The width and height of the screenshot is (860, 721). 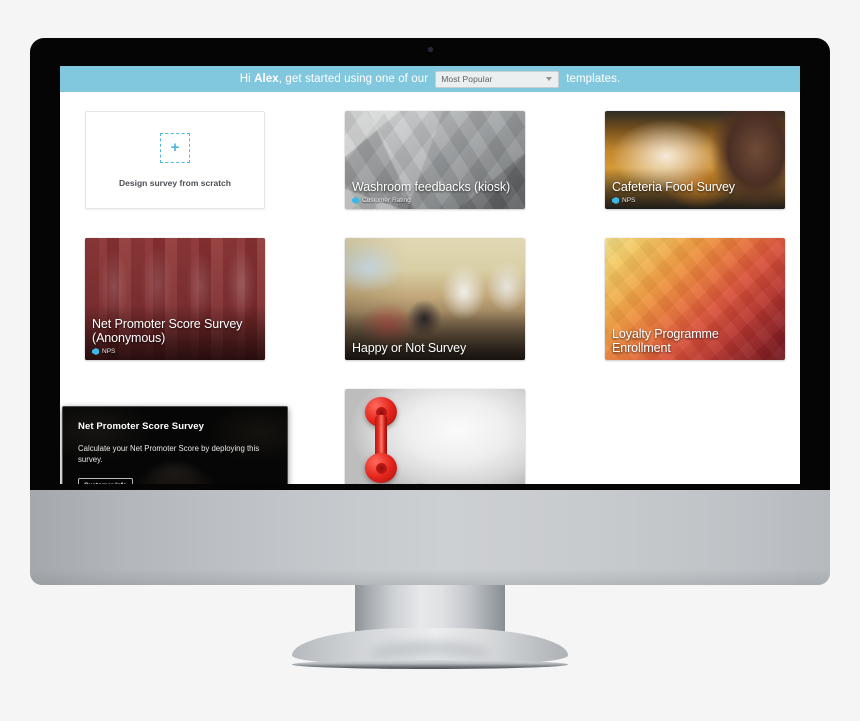 I want to click on hover-card-category-pill: Customer Info, so click(x=105, y=481).